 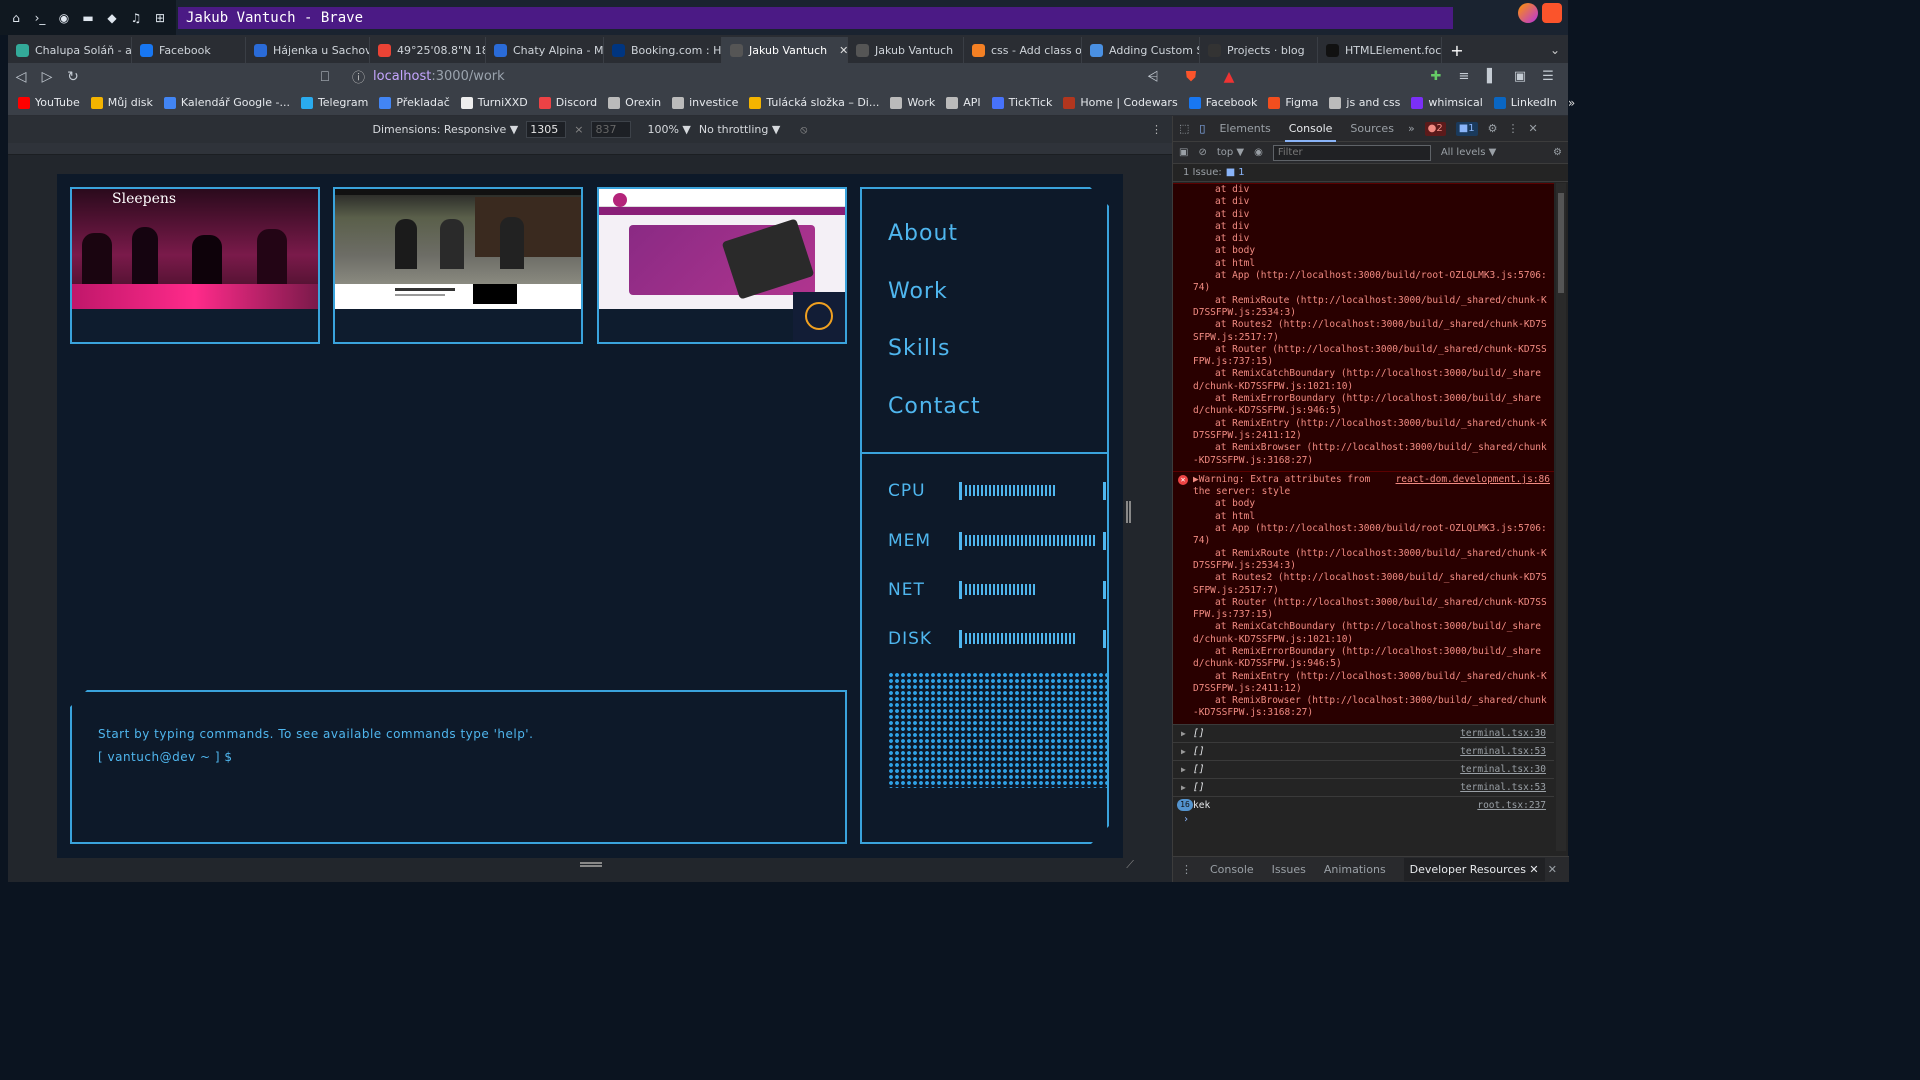 I want to click on error-count-badge: ●2, so click(x=1435, y=128).